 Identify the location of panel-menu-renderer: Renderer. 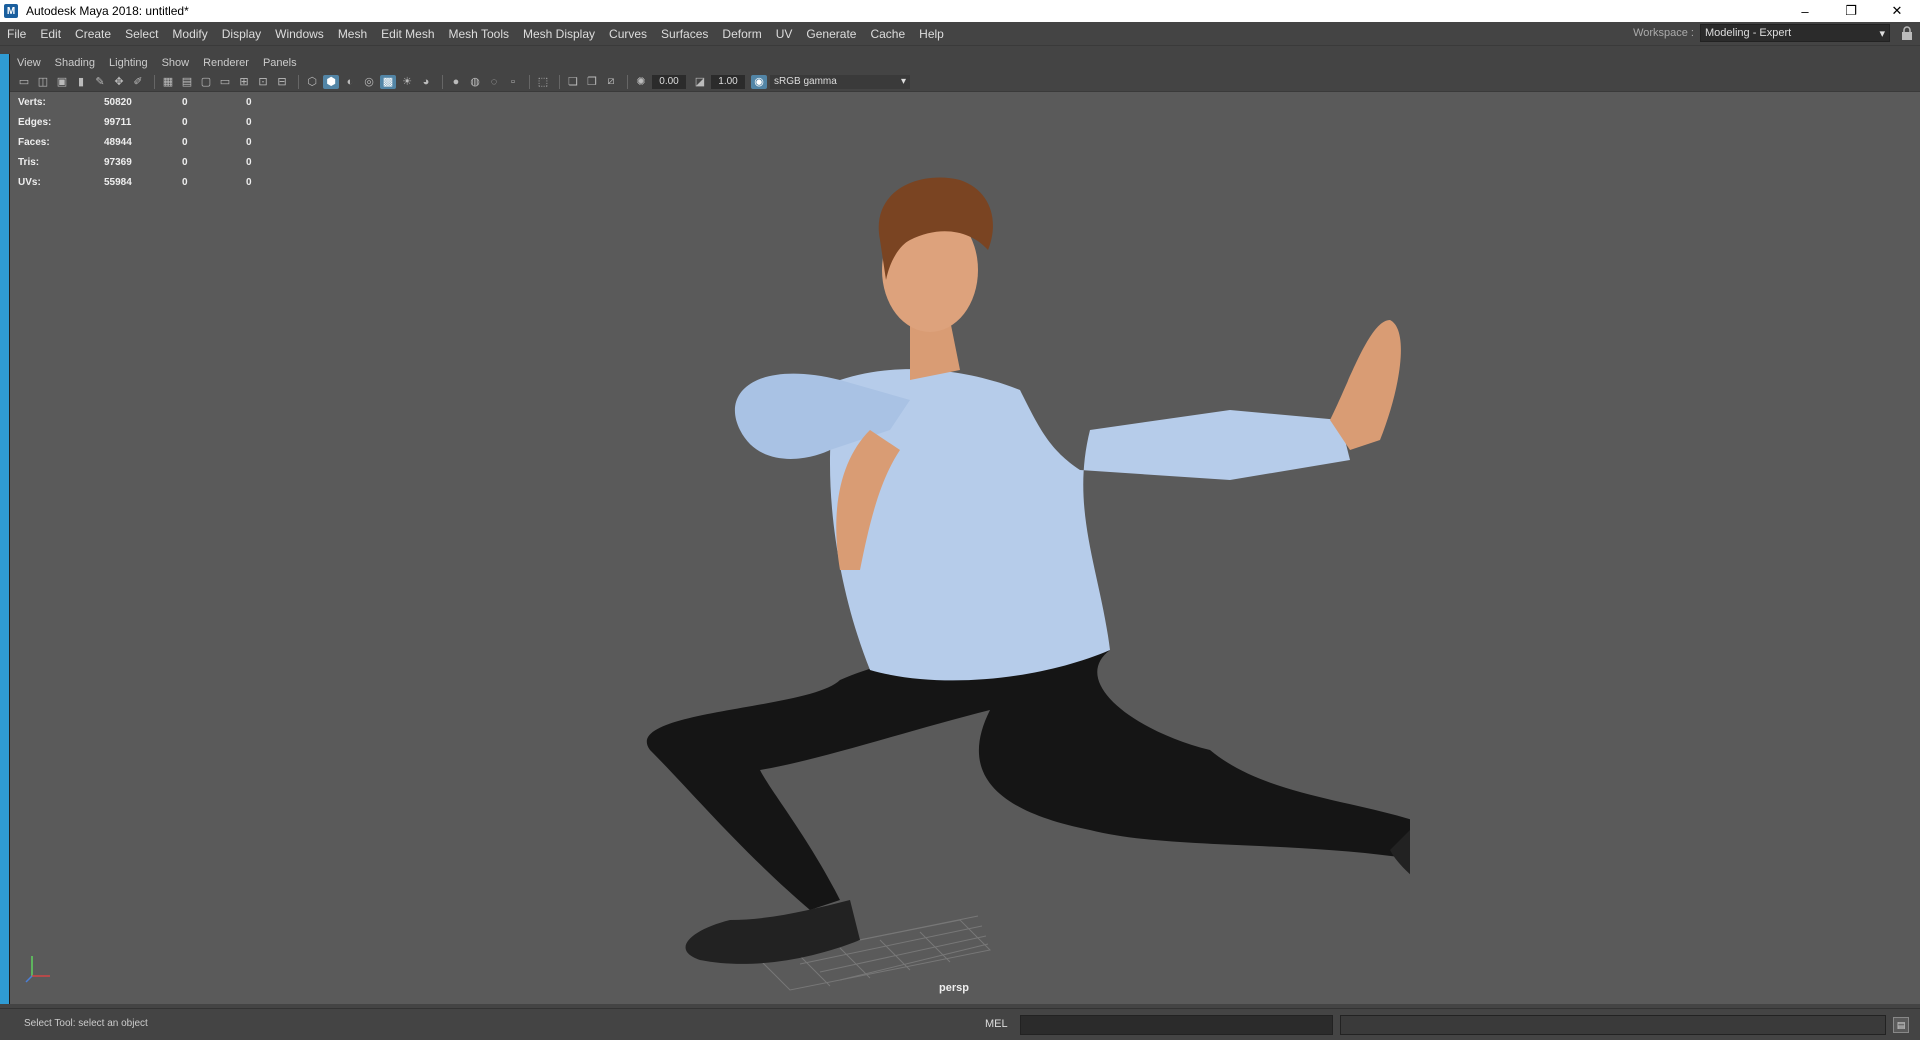
(226, 63).